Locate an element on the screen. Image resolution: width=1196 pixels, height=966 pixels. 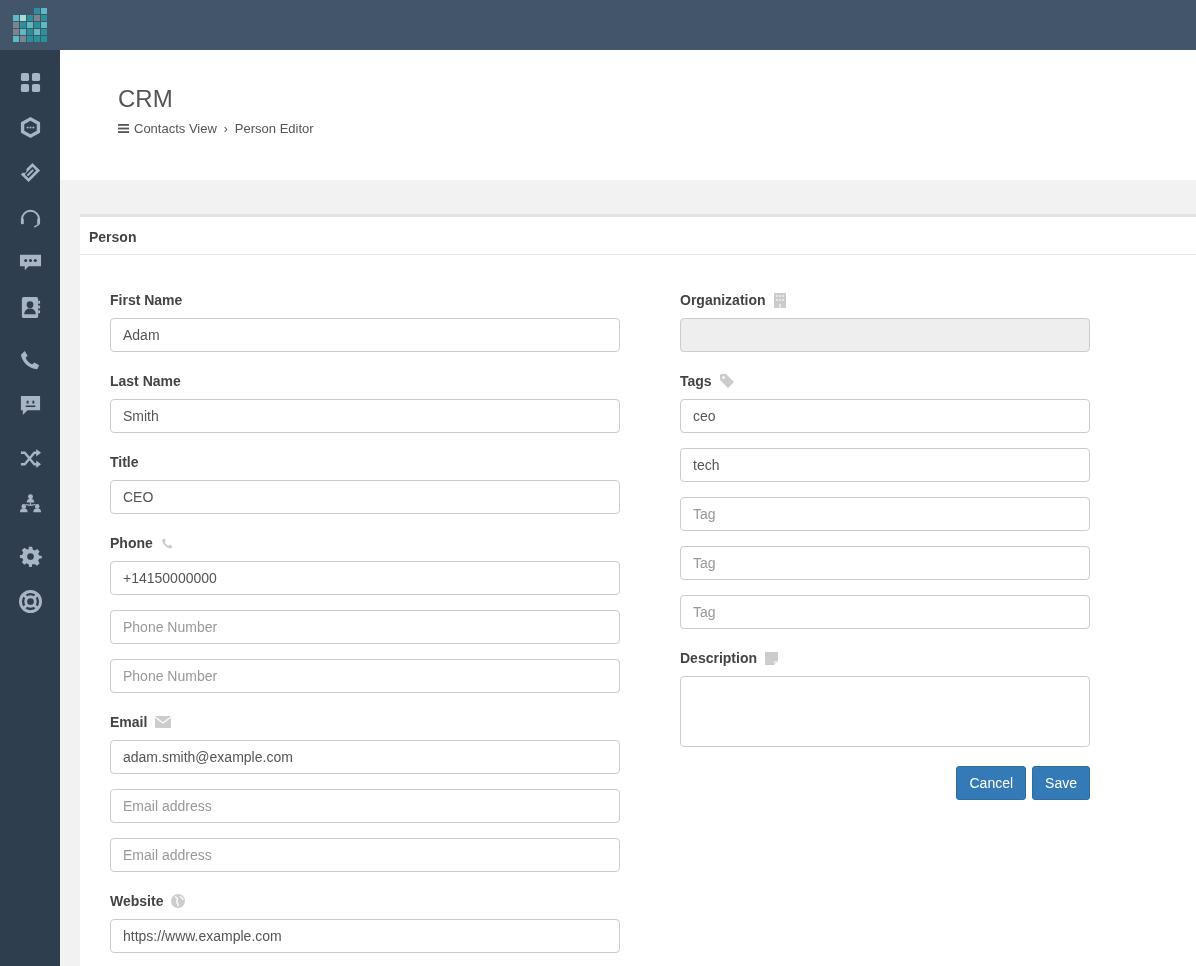
globe-icon is located at coordinates (178, 901).